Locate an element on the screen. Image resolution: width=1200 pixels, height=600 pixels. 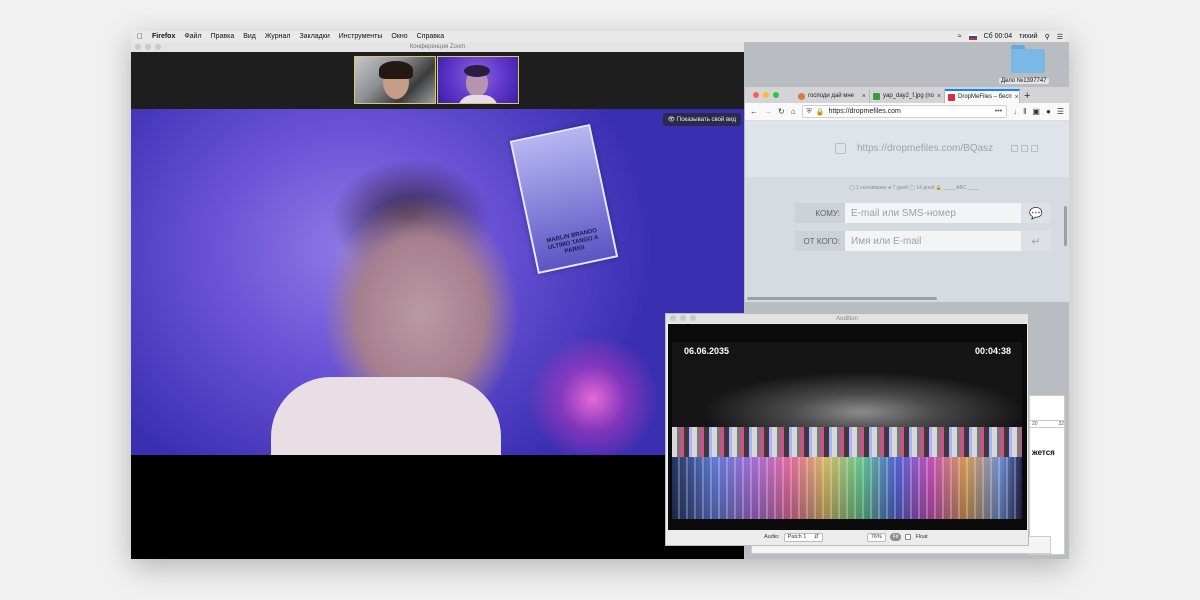
video-time: 00:04:38 is located at coordinates (992, 351).